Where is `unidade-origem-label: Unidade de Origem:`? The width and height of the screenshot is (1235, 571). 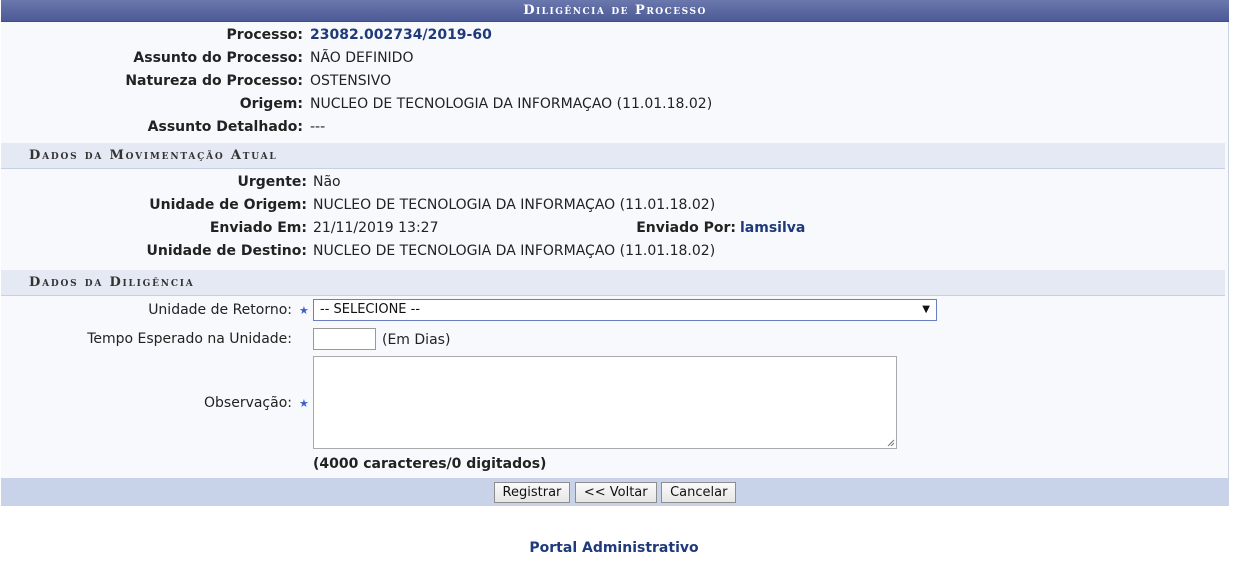 unidade-origem-label: Unidade de Origem: is located at coordinates (228, 205).